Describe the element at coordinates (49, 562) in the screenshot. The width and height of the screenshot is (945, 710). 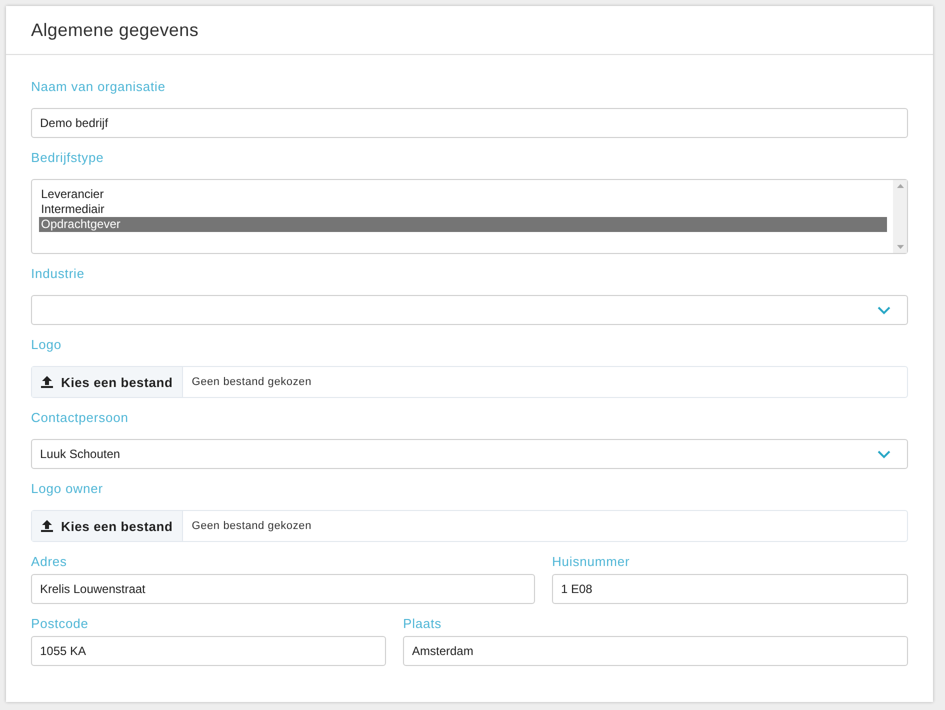
I see `field-label: Adres` at that location.